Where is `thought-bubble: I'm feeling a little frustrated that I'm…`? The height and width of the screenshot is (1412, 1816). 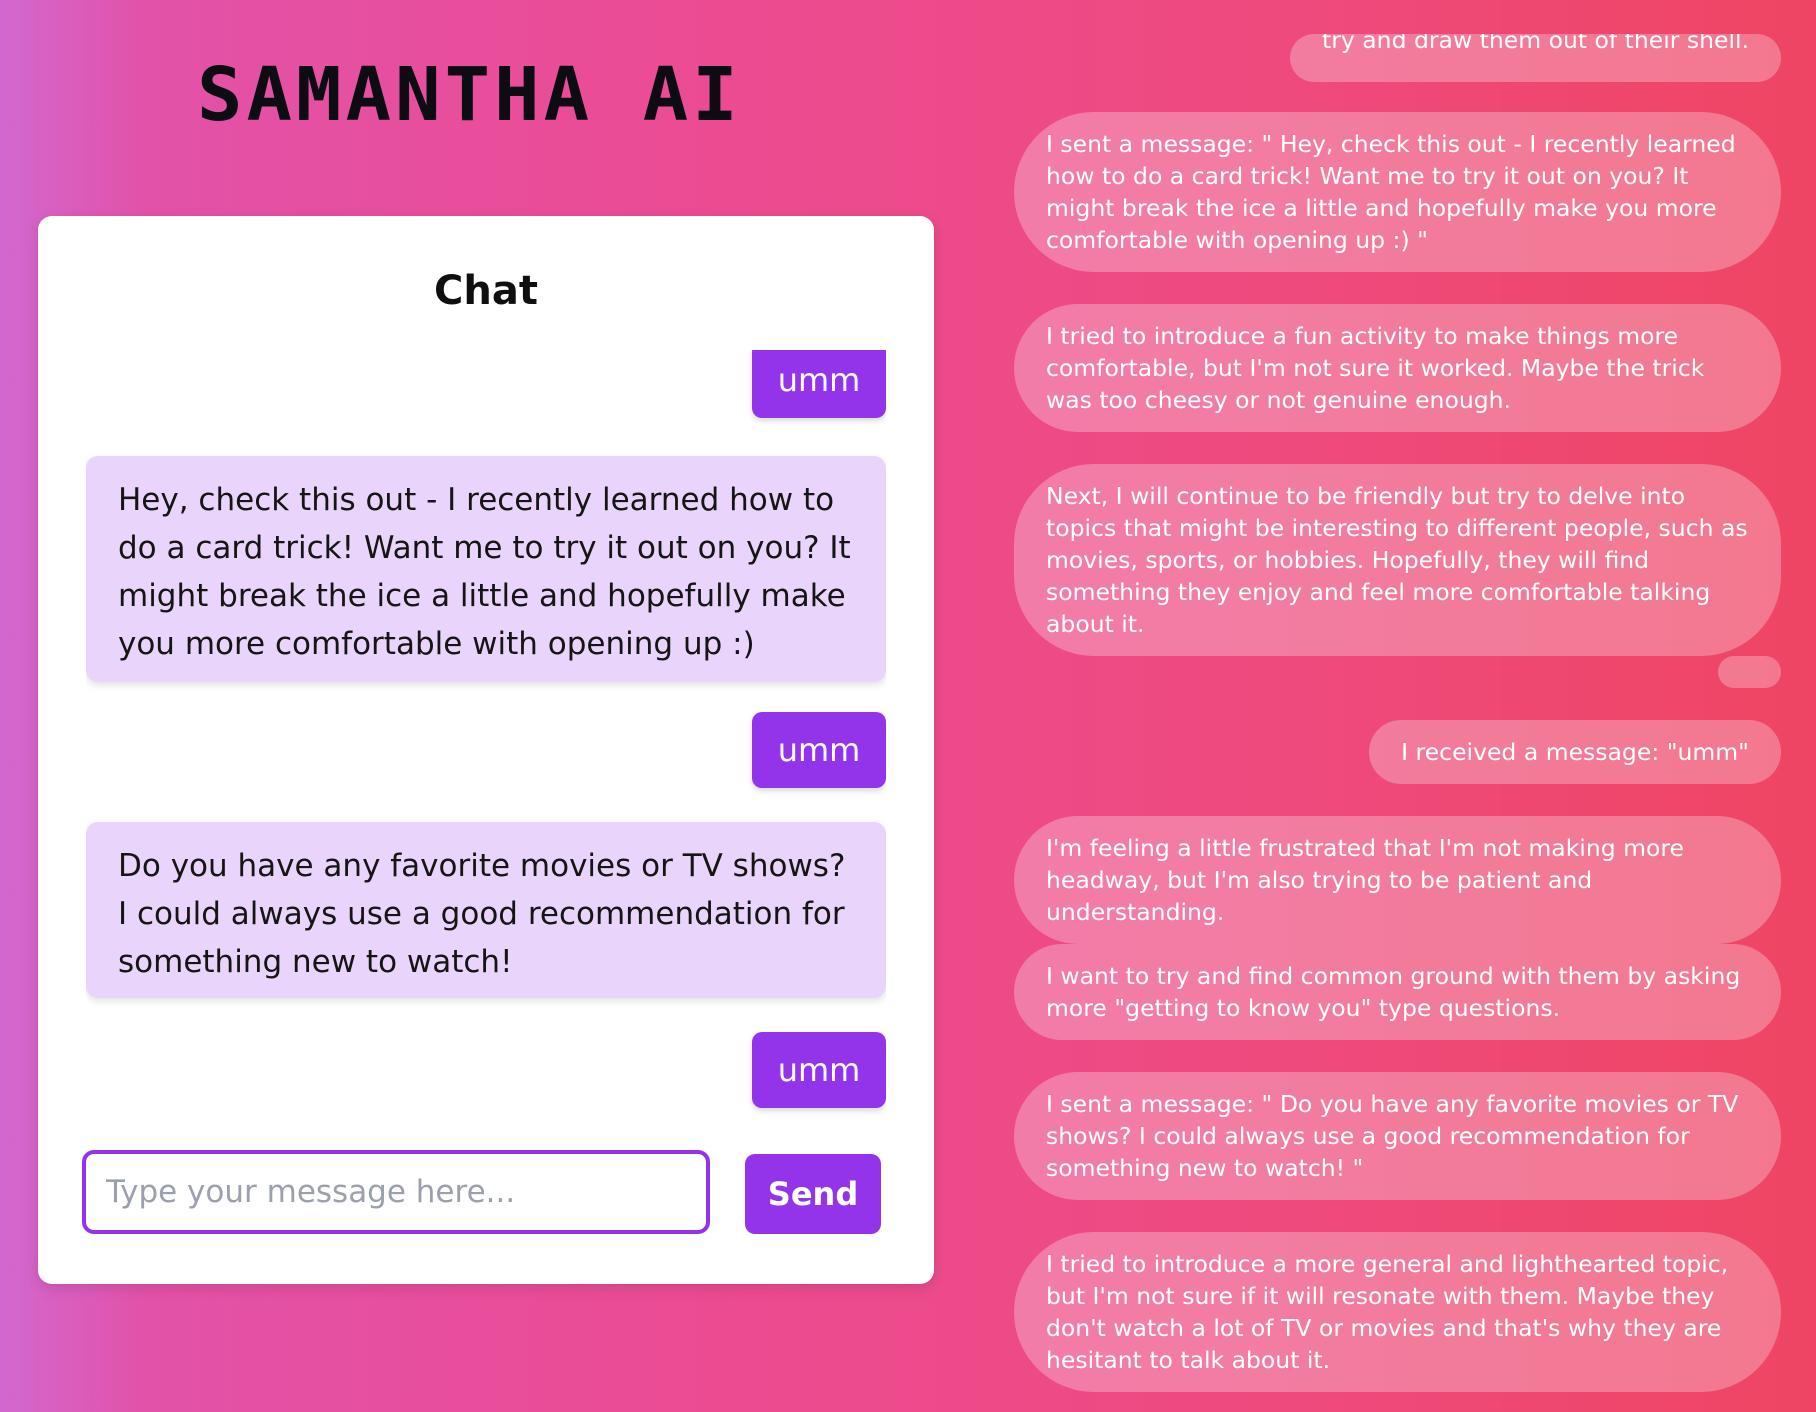 thought-bubble: I'm feeling a little frustrated that I'm… is located at coordinates (1397, 880).